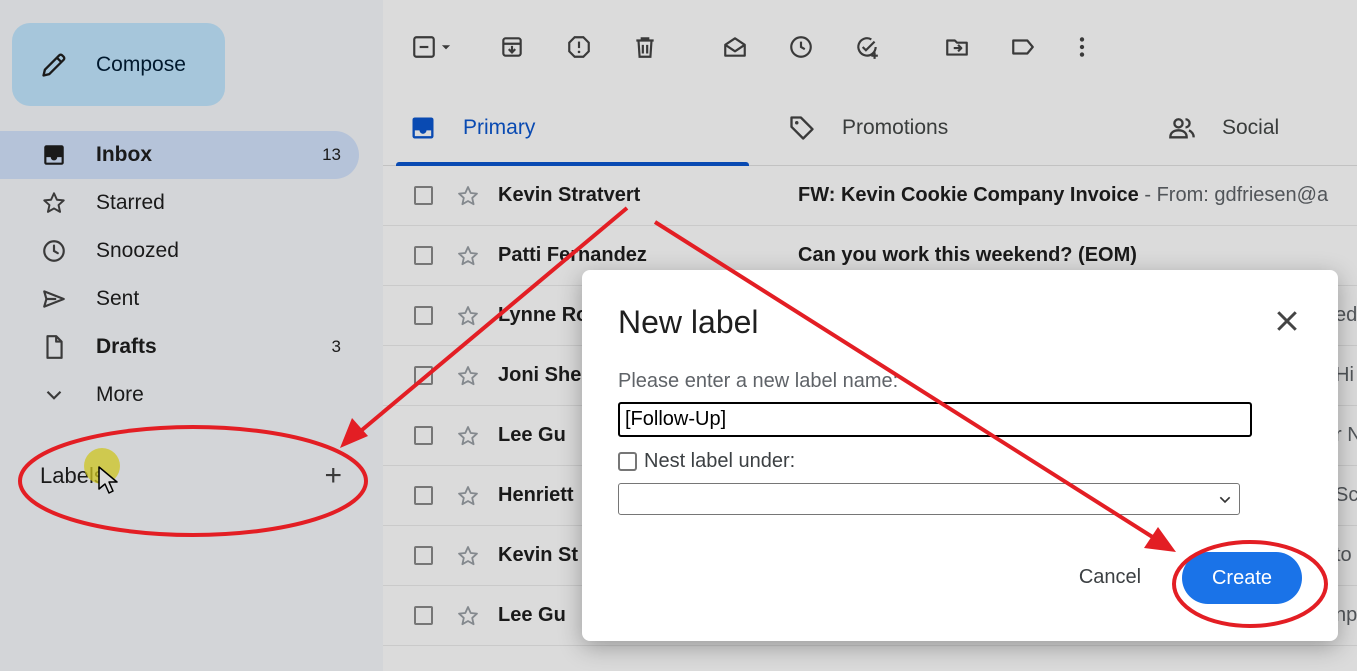 The image size is (1357, 671). Describe the element at coordinates (935, 419) in the screenshot. I see `label-name-input` at that location.